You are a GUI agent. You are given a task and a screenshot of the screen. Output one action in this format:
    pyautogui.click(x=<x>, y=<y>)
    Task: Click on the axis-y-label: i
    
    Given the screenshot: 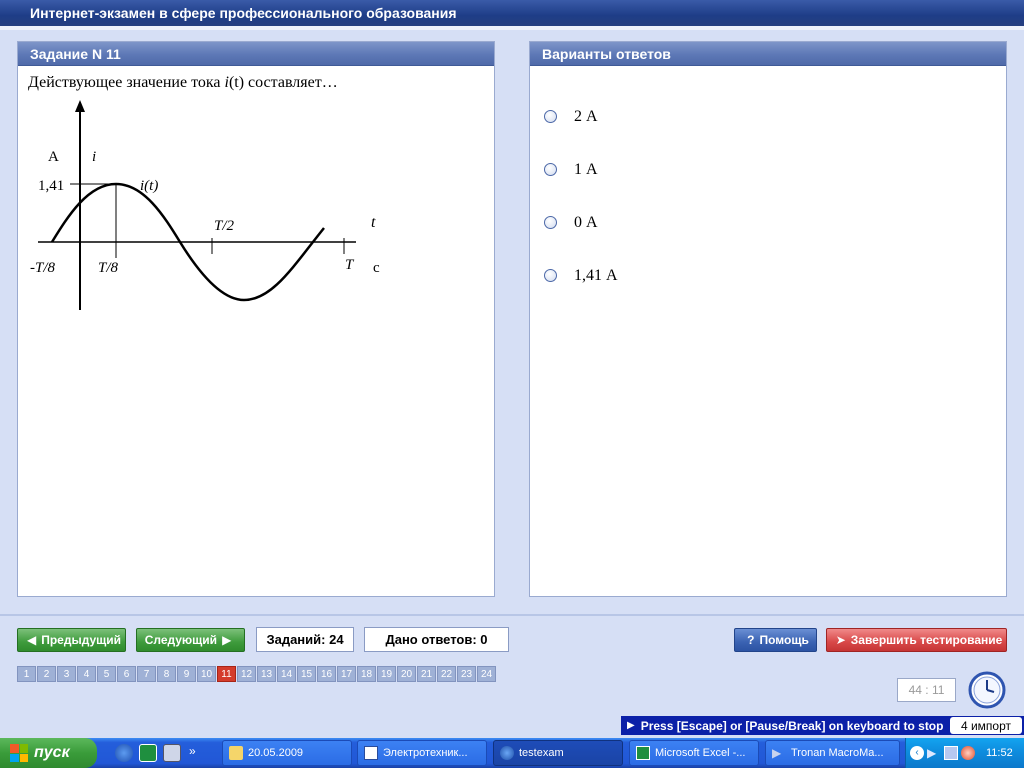 What is the action you would take?
    pyautogui.click(x=94, y=157)
    